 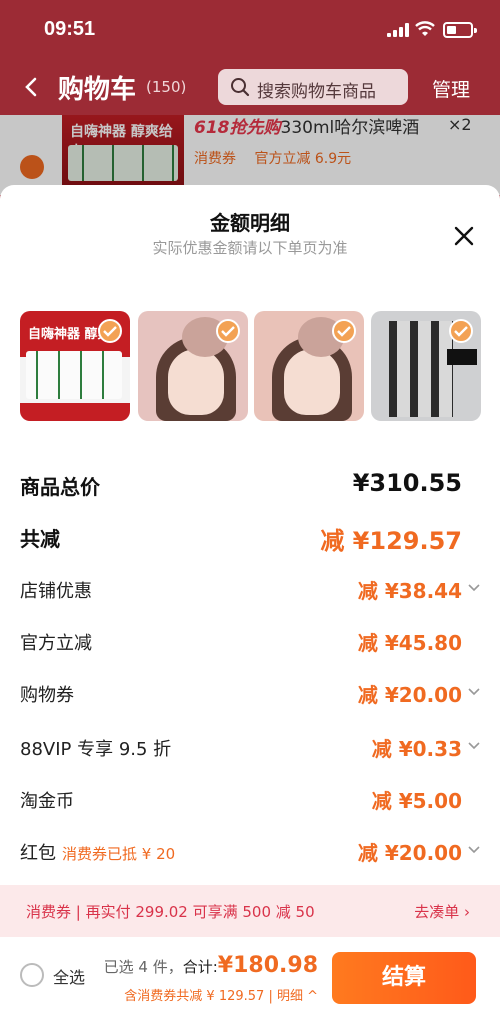 I want to click on row-label: 商品总价, so click(x=60, y=487).